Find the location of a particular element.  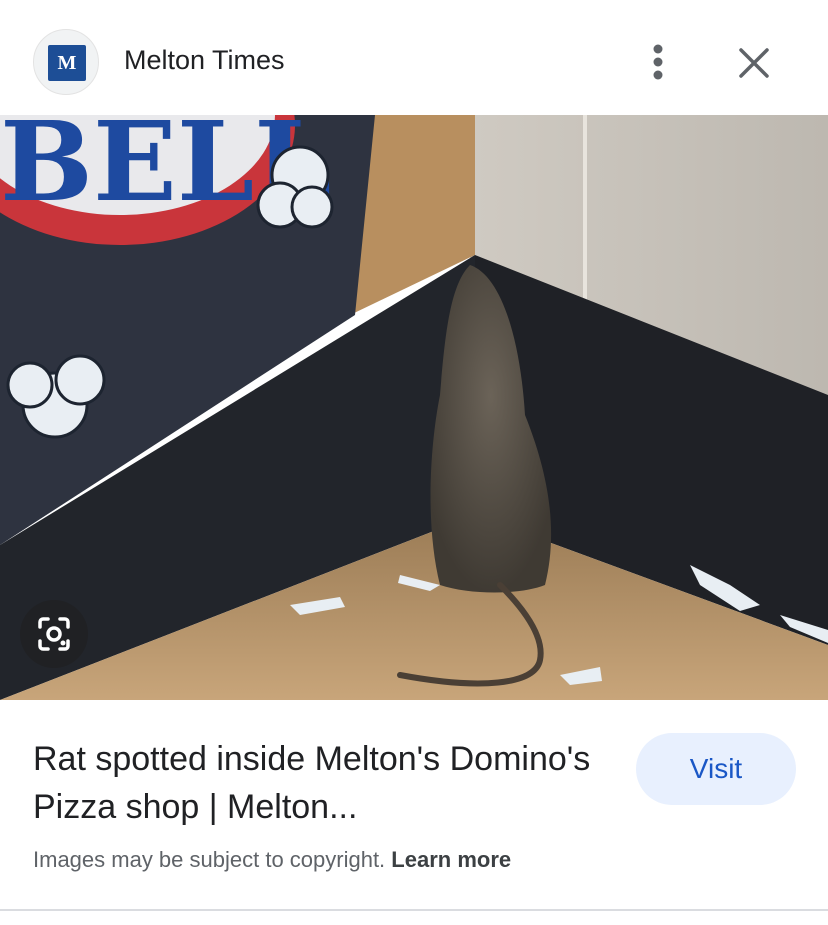

site-logo: M is located at coordinates (67, 63).